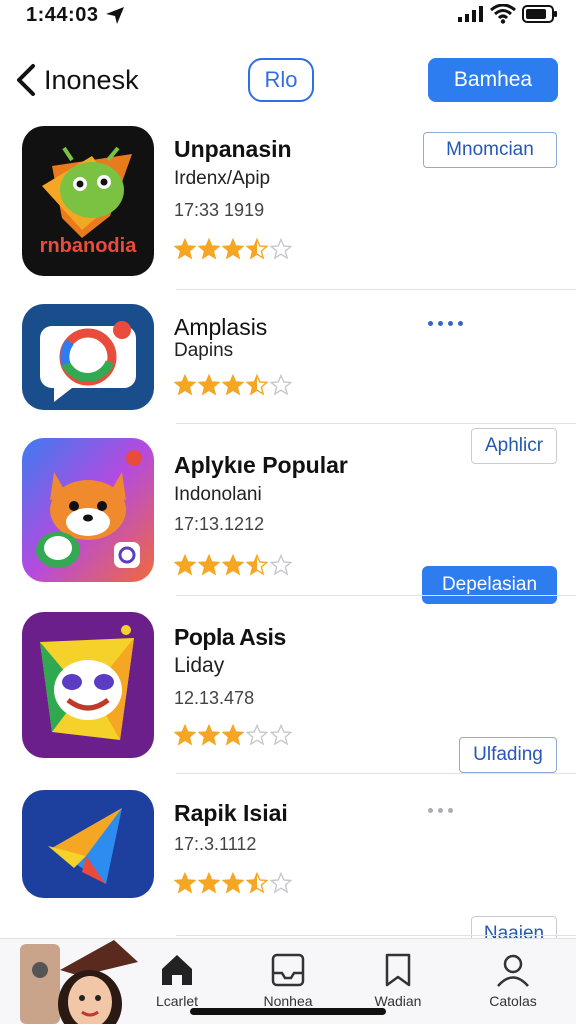  What do you see at coordinates (288, 1001) in the screenshot?
I see `tab-label: Nonhea` at bounding box center [288, 1001].